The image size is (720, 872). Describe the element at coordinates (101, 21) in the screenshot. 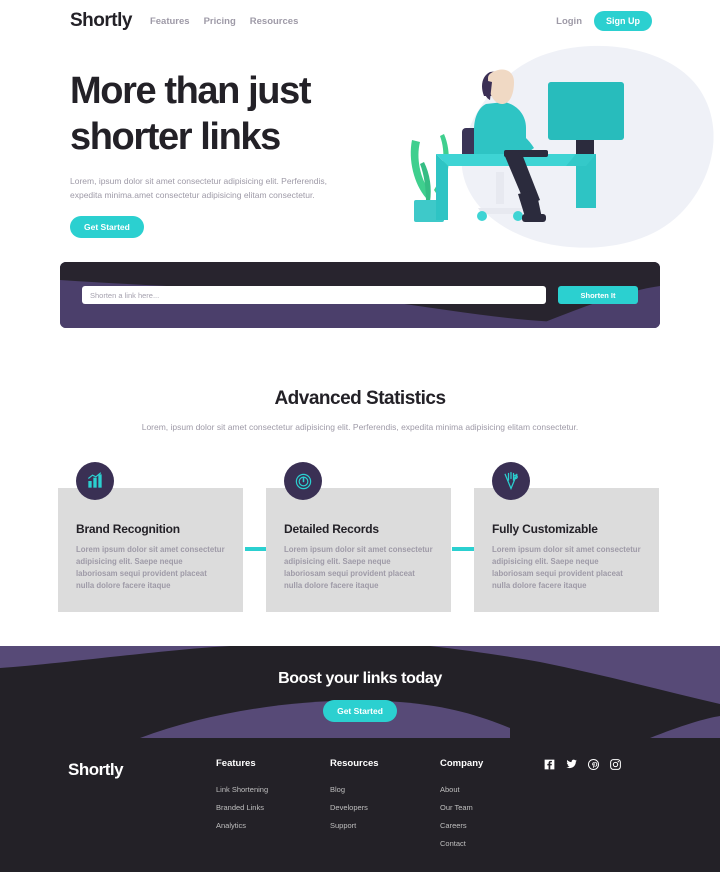

I see `brand-logo: Shortly` at that location.